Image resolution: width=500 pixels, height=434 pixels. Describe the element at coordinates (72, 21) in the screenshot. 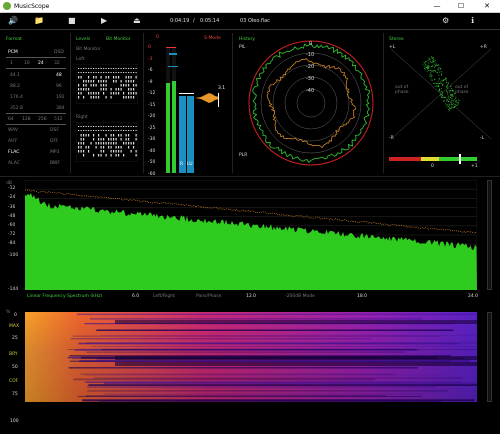

I see `stop-icon: ■` at that location.